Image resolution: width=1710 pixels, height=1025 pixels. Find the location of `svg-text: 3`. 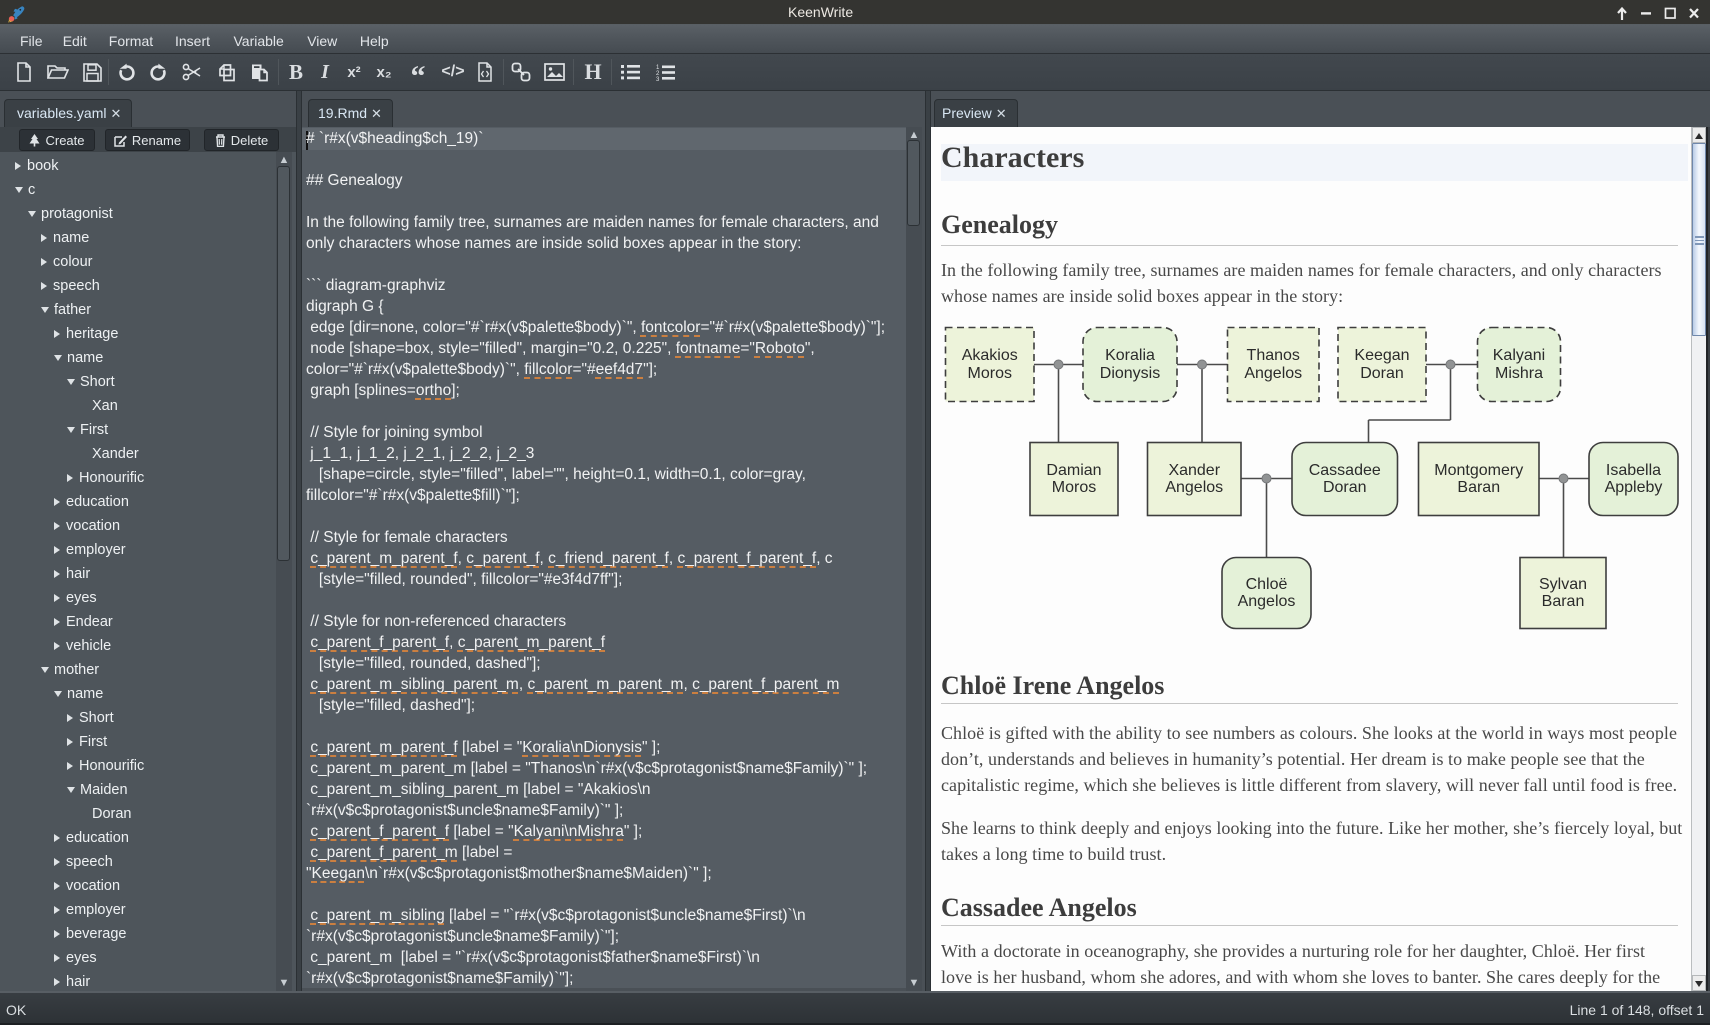

svg-text: 3 is located at coordinates (658, 79).